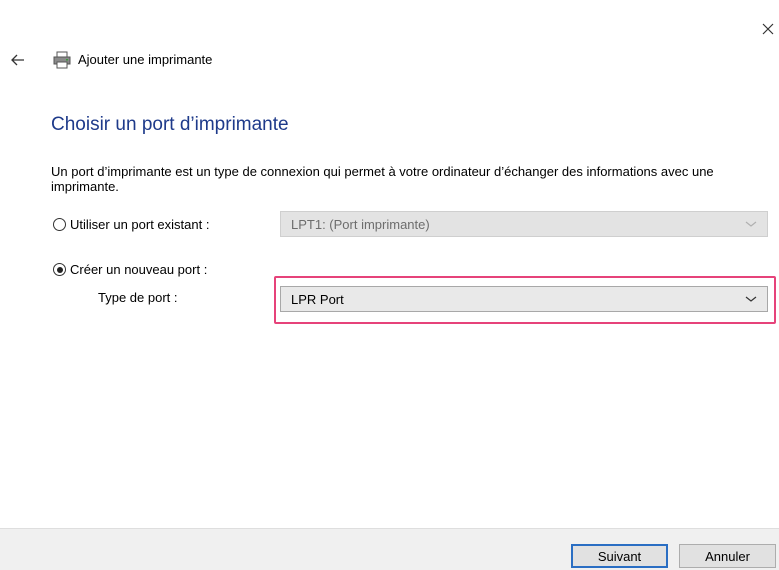  I want to click on back-button, so click(18, 60).